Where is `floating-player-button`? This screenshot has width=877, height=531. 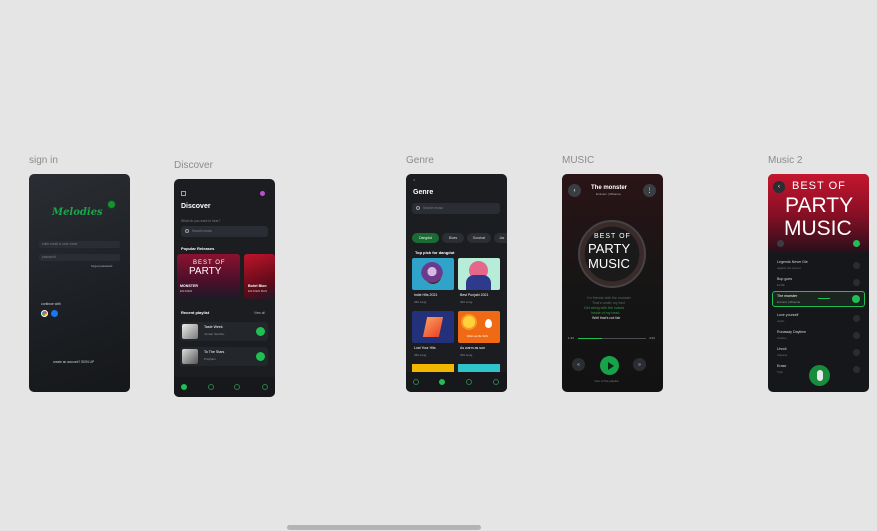 floating-player-button is located at coordinates (819, 375).